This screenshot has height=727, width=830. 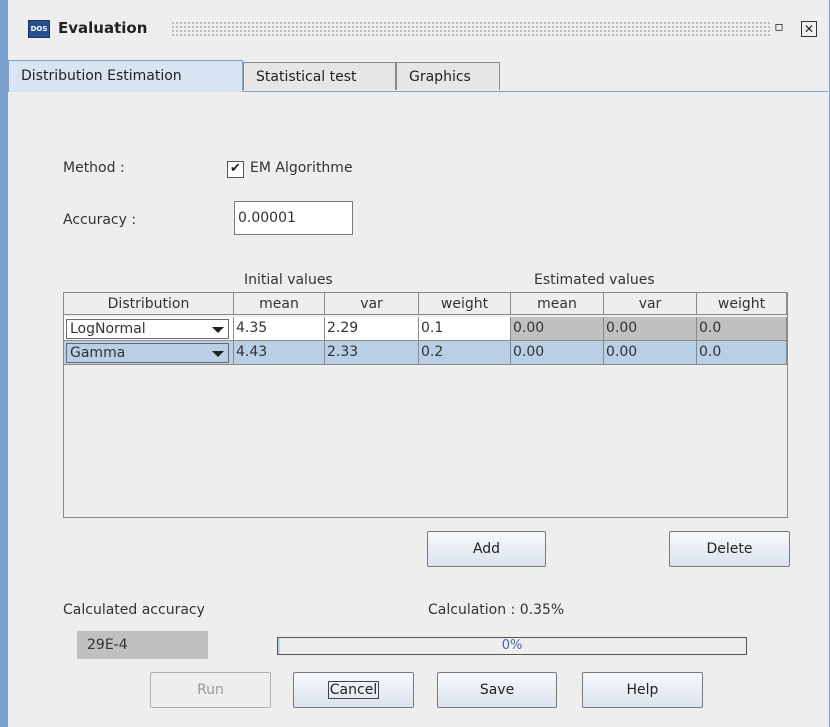 I want to click on init-mean-cell: 4.35, so click(x=279, y=329).